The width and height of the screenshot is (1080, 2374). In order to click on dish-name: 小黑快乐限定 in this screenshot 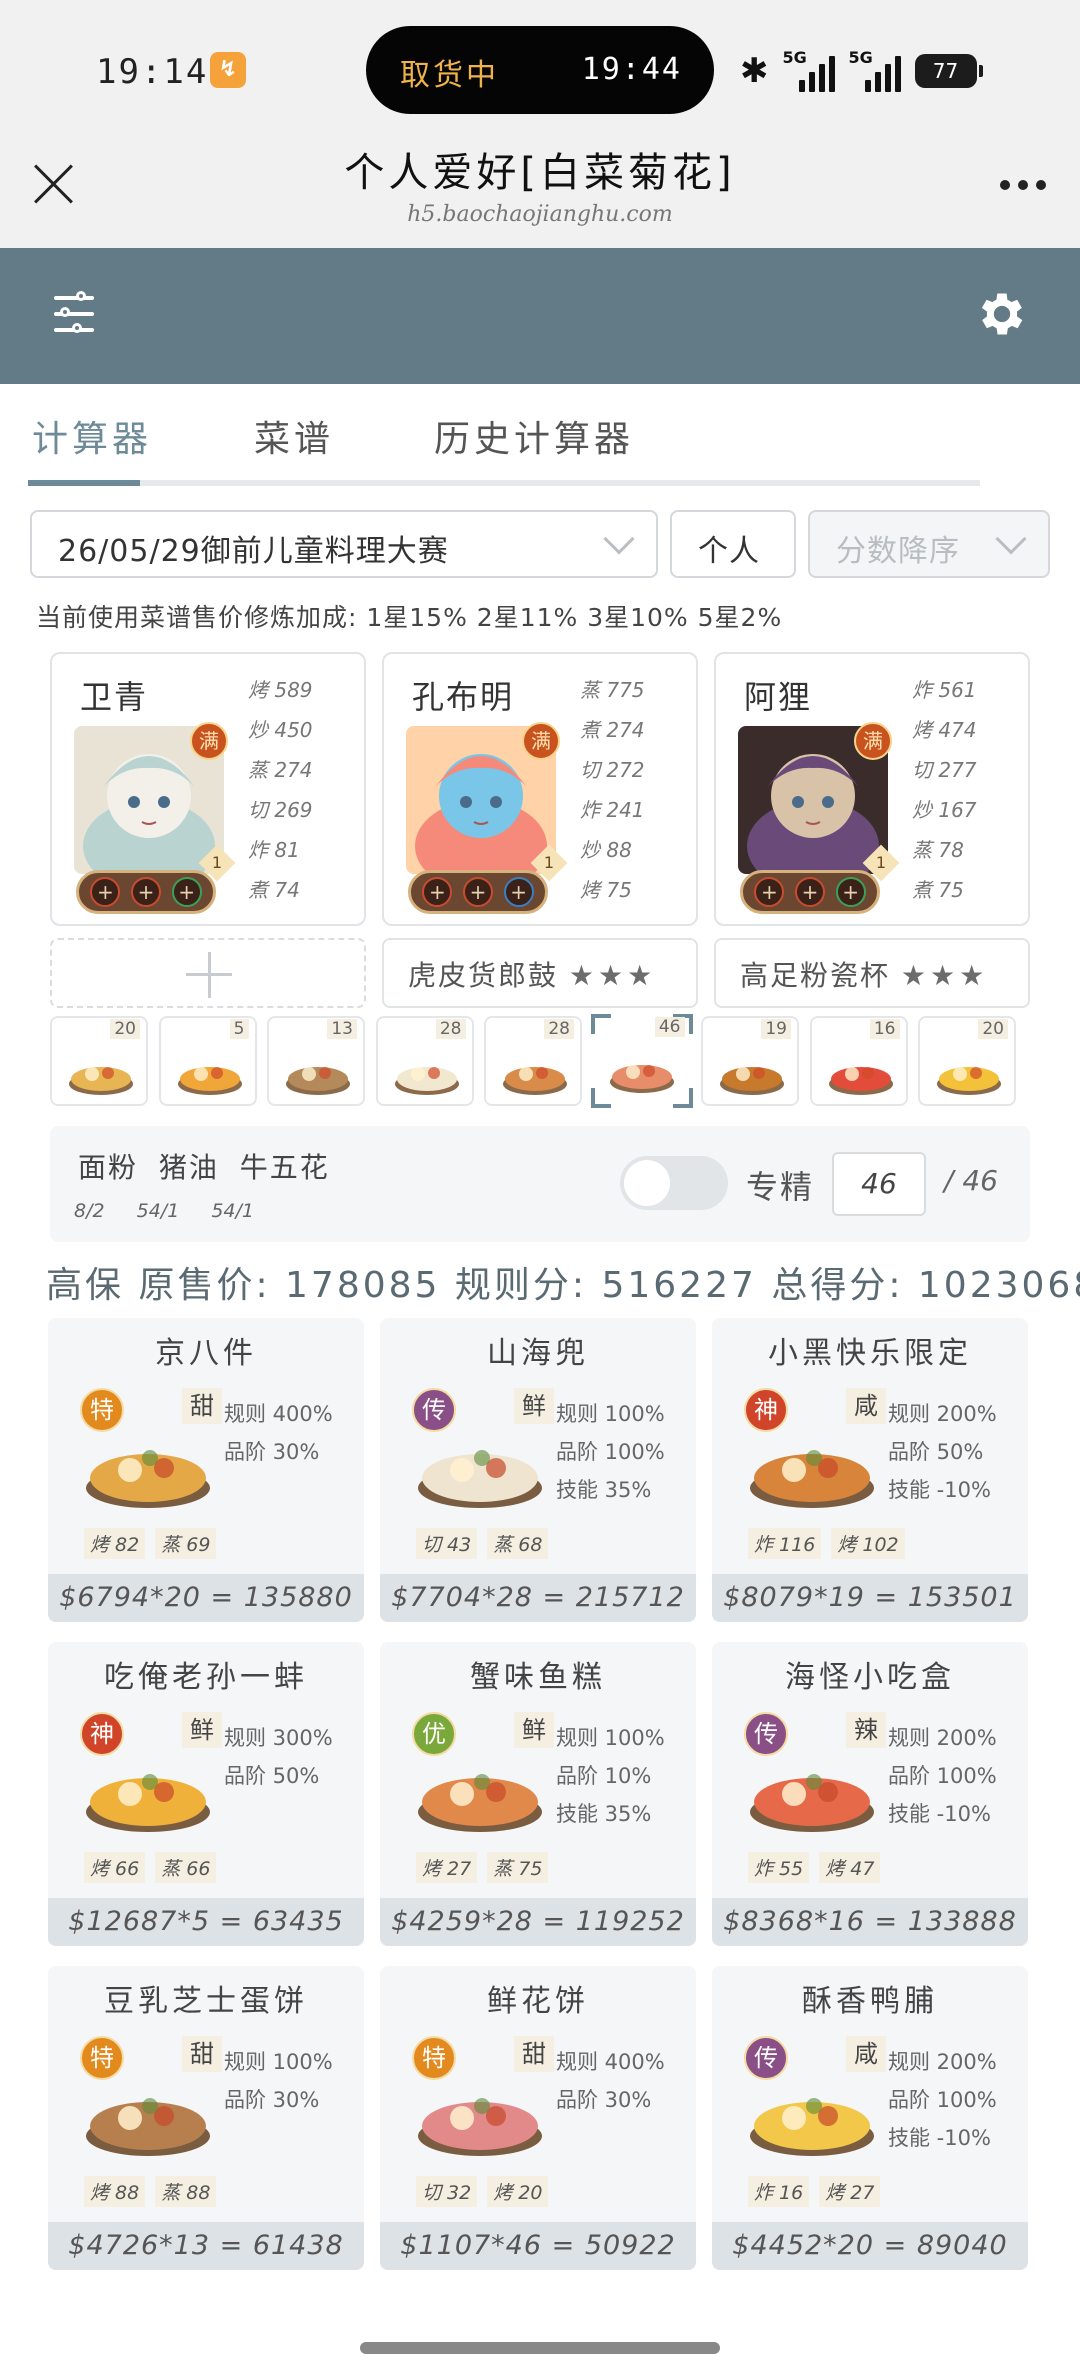, I will do `click(870, 1353)`.